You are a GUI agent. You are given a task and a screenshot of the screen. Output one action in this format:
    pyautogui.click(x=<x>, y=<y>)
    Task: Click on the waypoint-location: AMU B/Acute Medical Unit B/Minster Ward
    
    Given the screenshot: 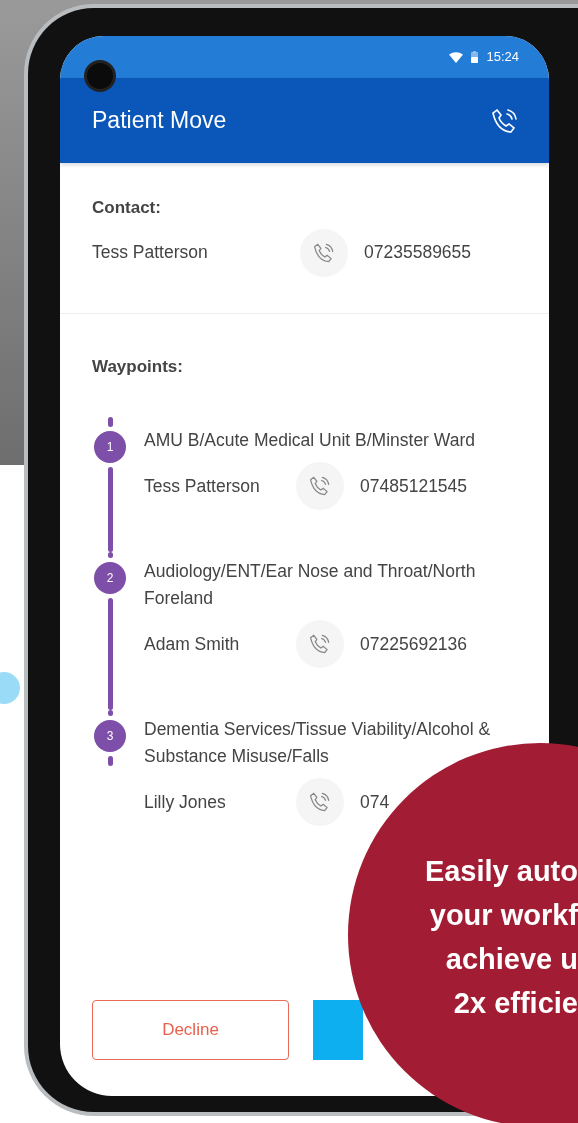 What is the action you would take?
    pyautogui.click(x=310, y=440)
    